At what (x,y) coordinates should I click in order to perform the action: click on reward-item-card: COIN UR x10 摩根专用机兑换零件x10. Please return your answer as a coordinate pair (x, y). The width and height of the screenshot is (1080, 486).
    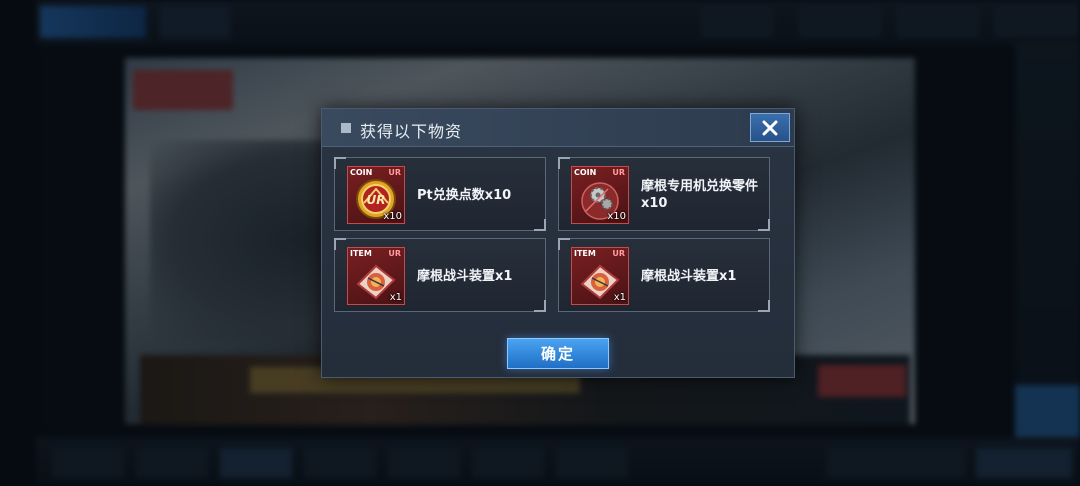
    Looking at the image, I should click on (664, 194).